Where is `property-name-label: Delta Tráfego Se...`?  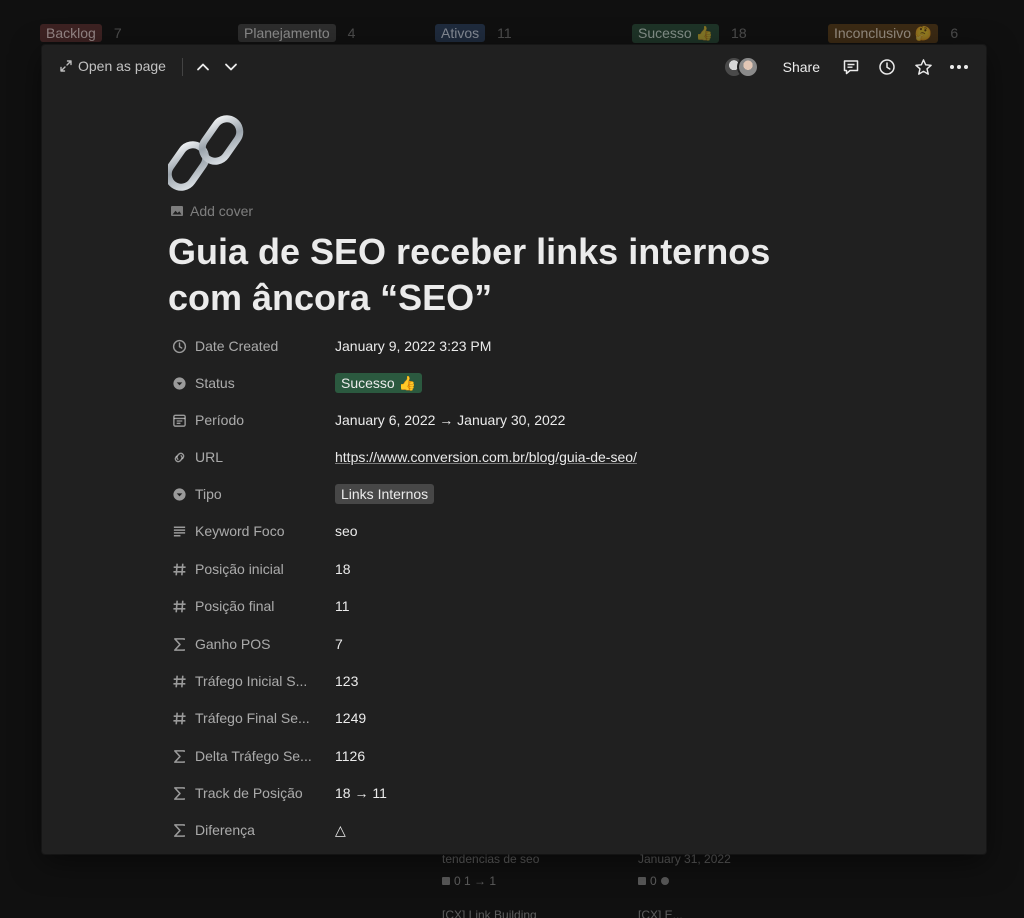 property-name-label: Delta Tráfego Se... is located at coordinates (253, 756).